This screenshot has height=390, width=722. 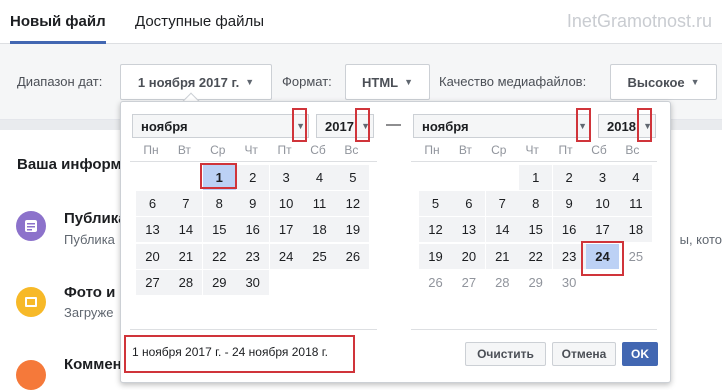 What do you see at coordinates (31, 302) in the screenshot?
I see `photos-icon` at bounding box center [31, 302].